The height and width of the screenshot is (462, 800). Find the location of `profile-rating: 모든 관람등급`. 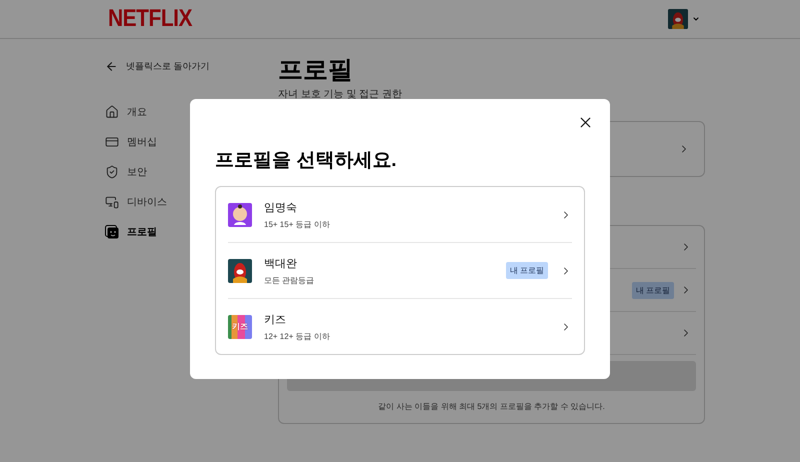

profile-rating: 모든 관람등급 is located at coordinates (290, 280).